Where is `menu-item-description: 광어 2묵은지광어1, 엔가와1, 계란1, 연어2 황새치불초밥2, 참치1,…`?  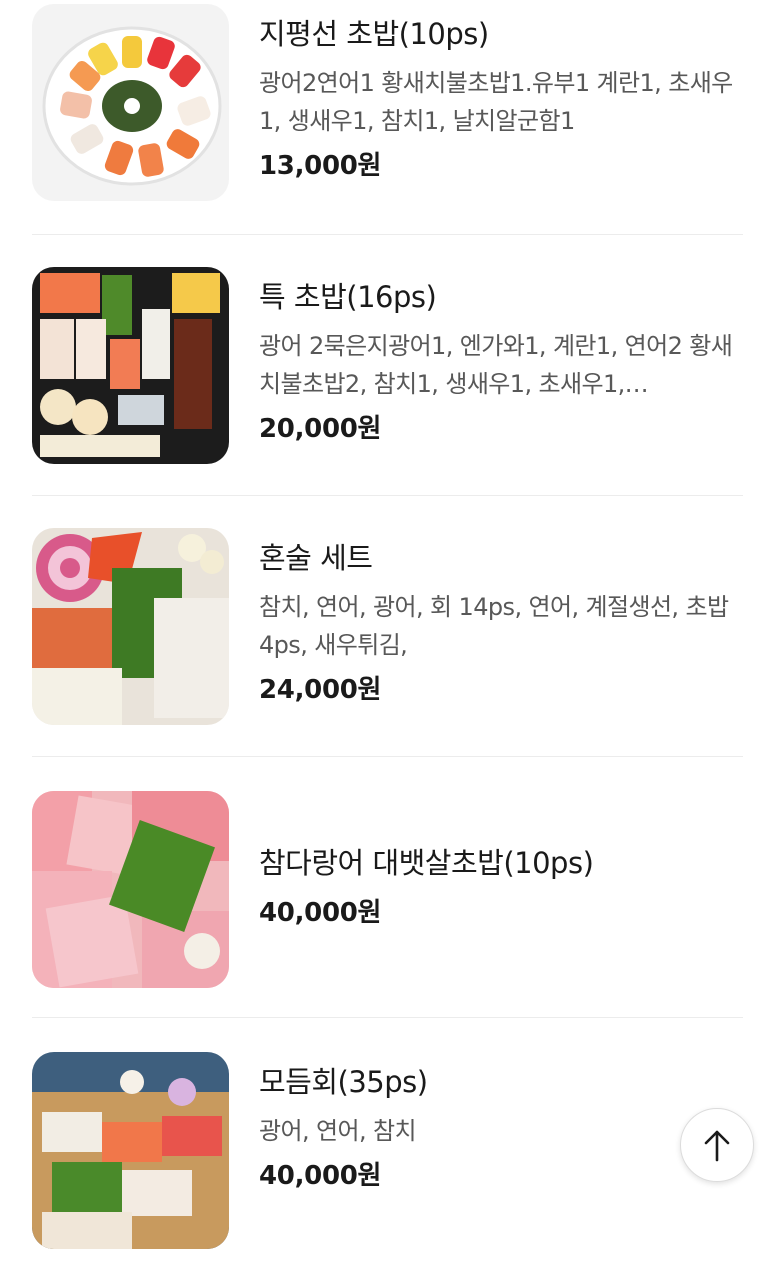 menu-item-description: 광어 2묵은지광어1, 엔가와1, 계란1, 연어2 황새치불초밥2, 참치1,… is located at coordinates (496, 365).